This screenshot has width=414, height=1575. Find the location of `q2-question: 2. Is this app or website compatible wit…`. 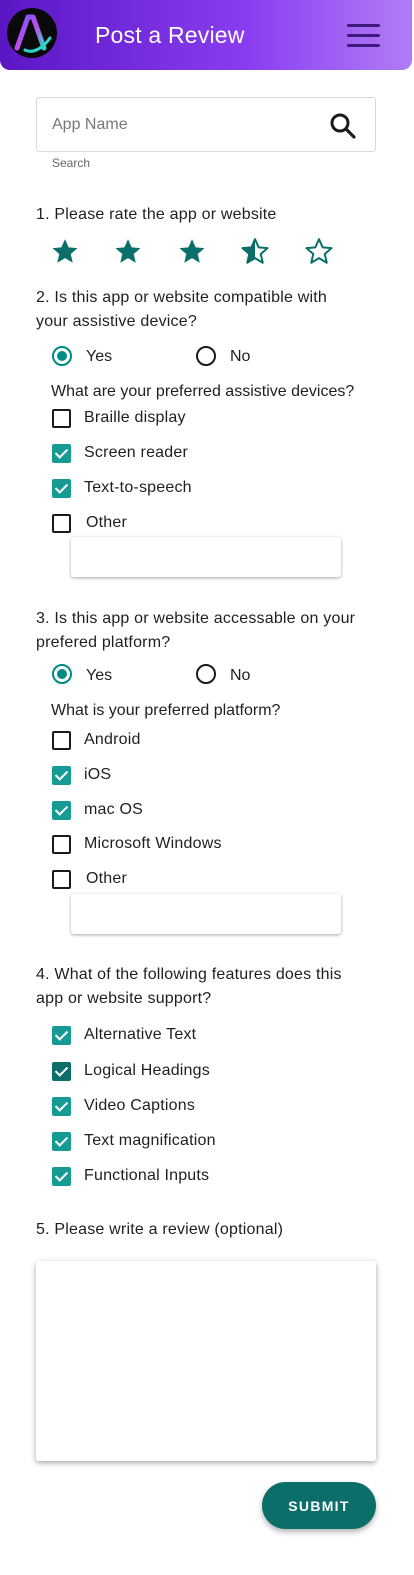

q2-question: 2. Is this app or website compatible wit… is located at coordinates (181, 310).